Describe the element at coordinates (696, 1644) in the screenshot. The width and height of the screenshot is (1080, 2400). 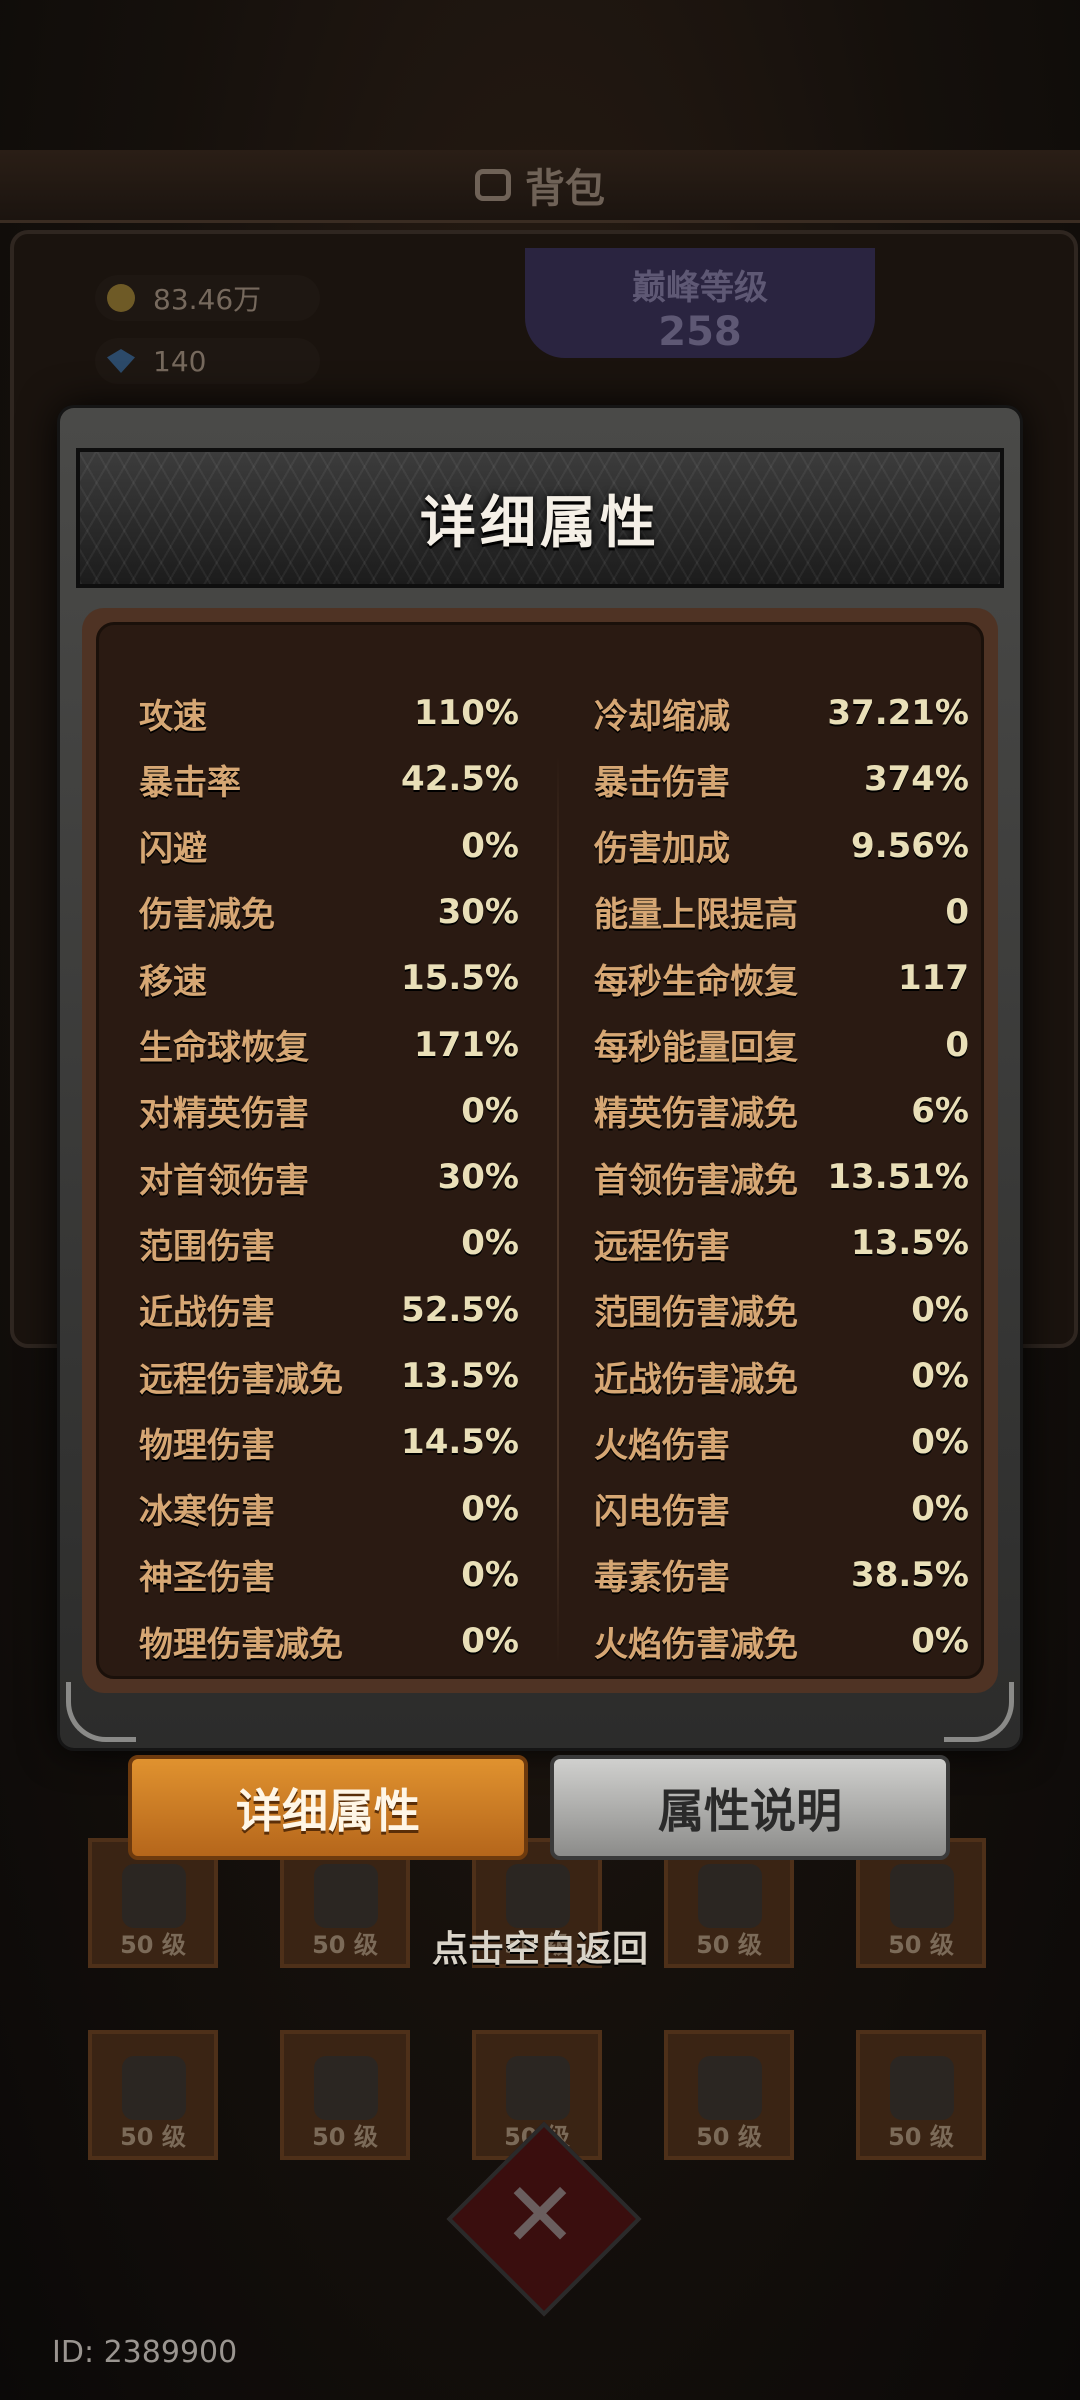
I see `stat-name: 火焰伤害减免` at that location.